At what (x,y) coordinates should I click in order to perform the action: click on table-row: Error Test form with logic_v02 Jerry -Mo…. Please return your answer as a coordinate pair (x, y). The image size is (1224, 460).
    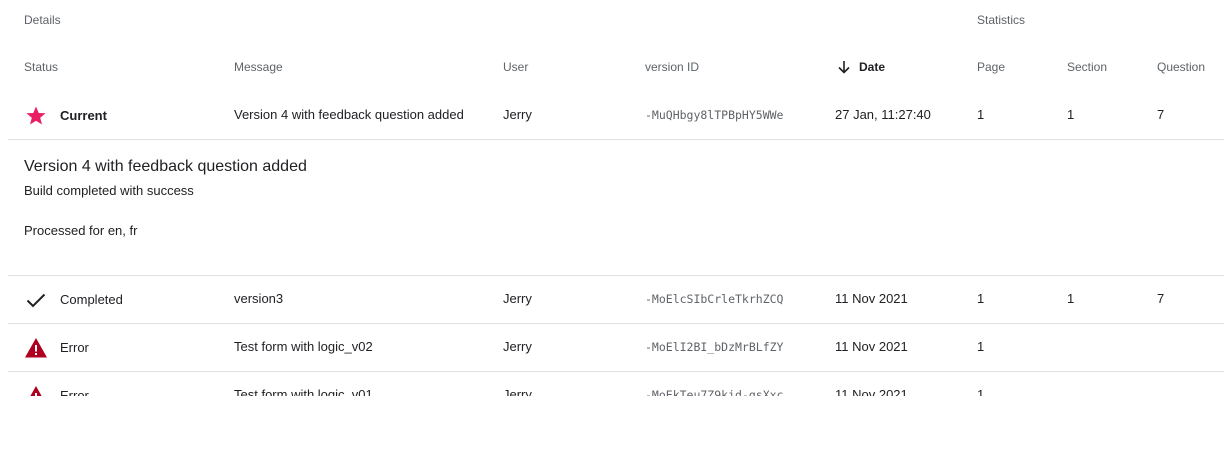
    Looking at the image, I should click on (616, 347).